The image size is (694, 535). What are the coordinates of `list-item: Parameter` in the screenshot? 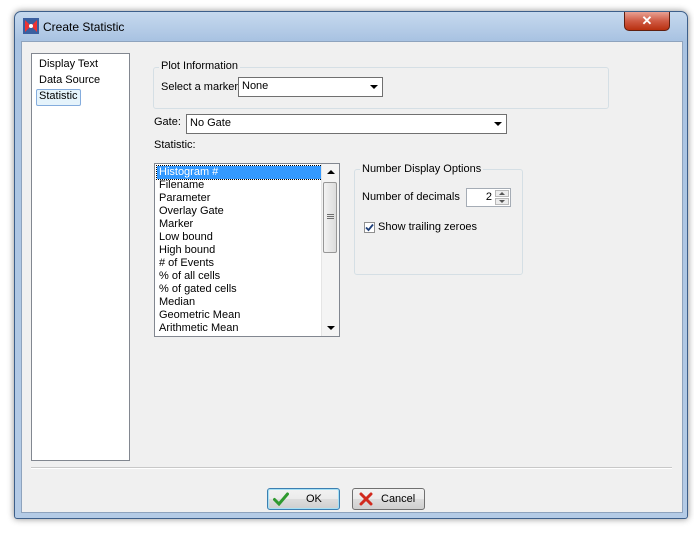 It's located at (239, 198).